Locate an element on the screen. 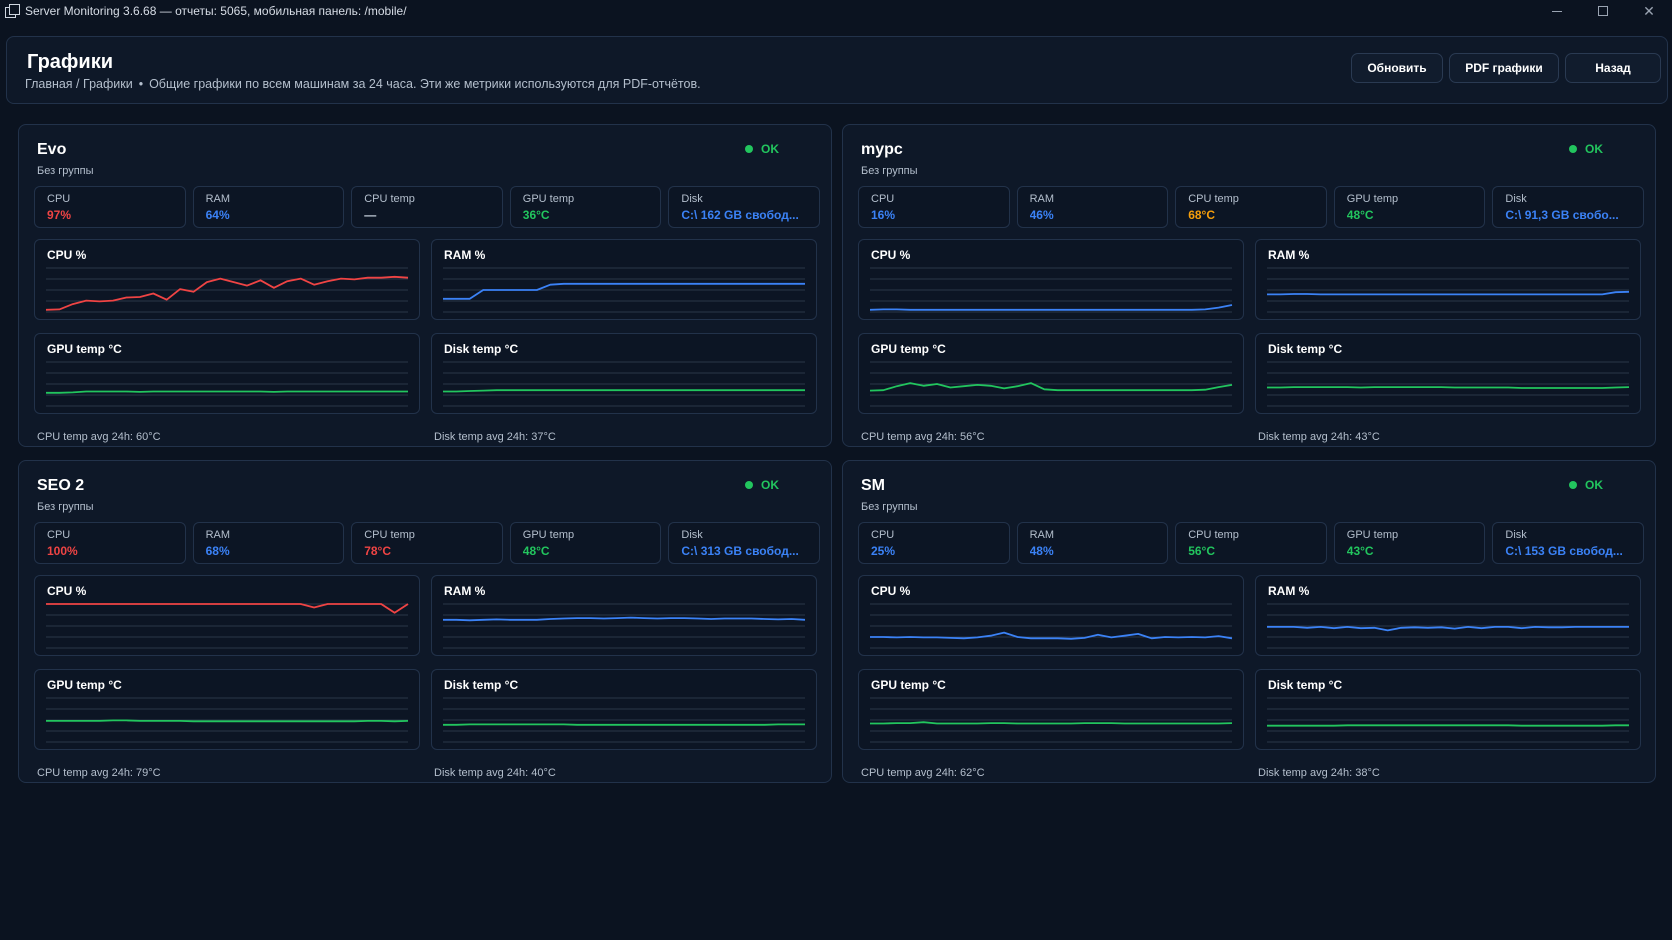 The image size is (1672, 940). metric-cpu-temp: CPU temp 68°C is located at coordinates (1251, 207).